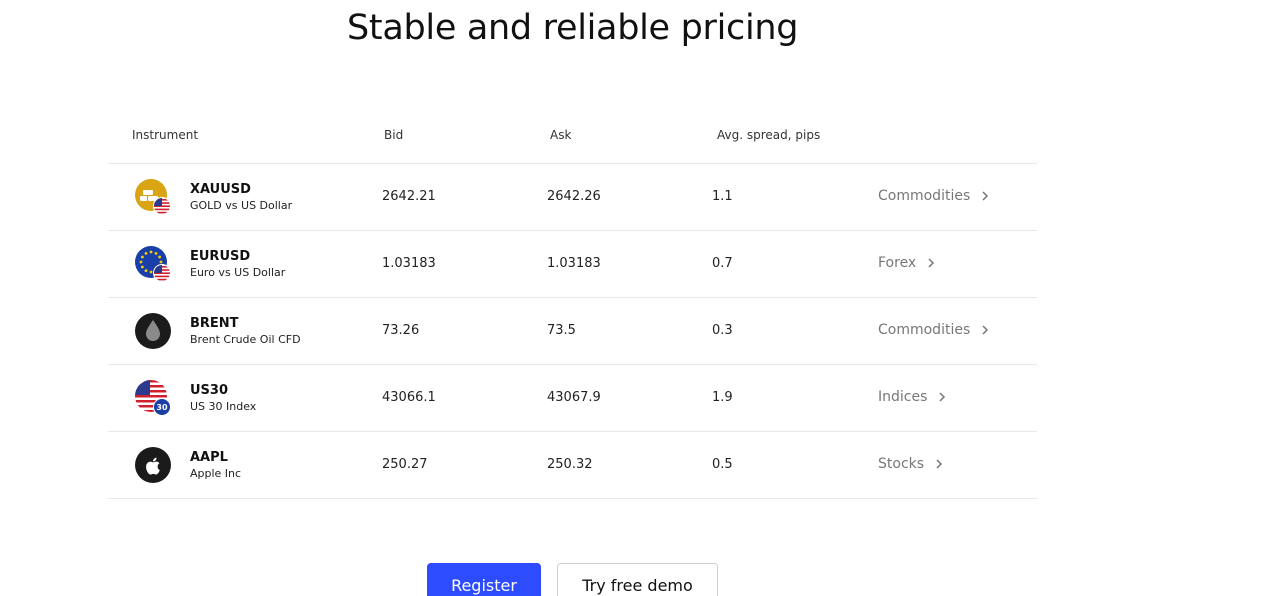 The height and width of the screenshot is (596, 1287). What do you see at coordinates (573, 28) in the screenshot?
I see `page-title: Stable and reliable pricing` at bounding box center [573, 28].